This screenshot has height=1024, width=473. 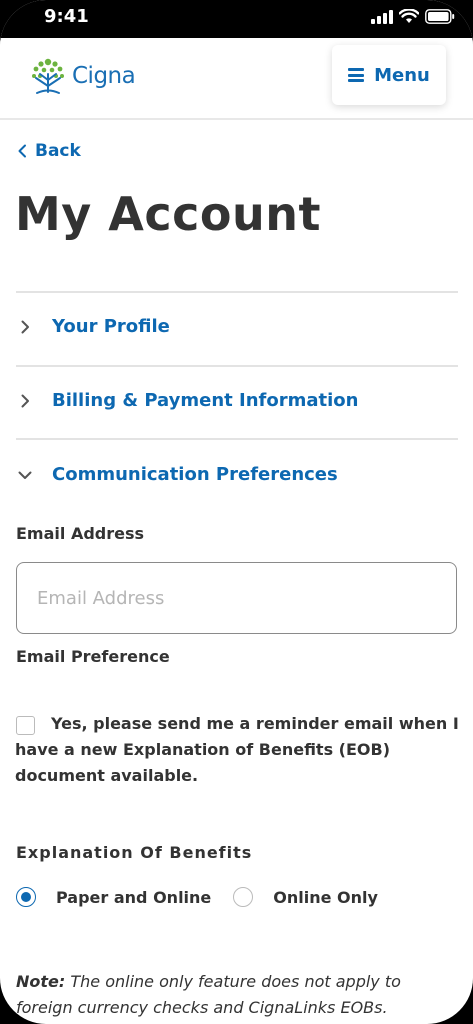 I want to click on wifi-icon, so click(x=409, y=16).